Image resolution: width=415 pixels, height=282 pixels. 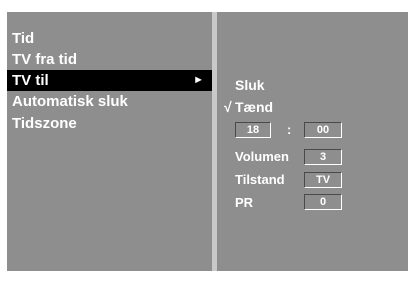 What do you see at coordinates (323, 180) in the screenshot?
I see `mode-field: TV` at bounding box center [323, 180].